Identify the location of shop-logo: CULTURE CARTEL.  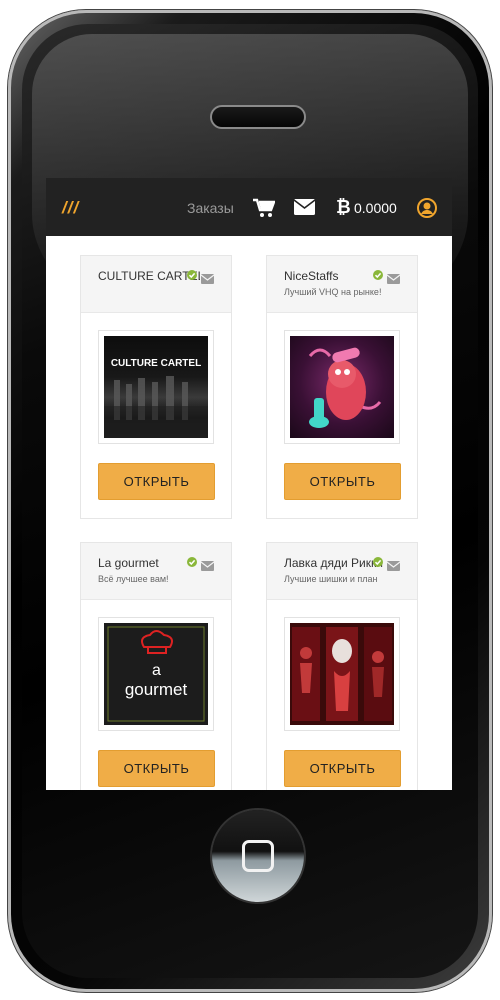
(156, 387).